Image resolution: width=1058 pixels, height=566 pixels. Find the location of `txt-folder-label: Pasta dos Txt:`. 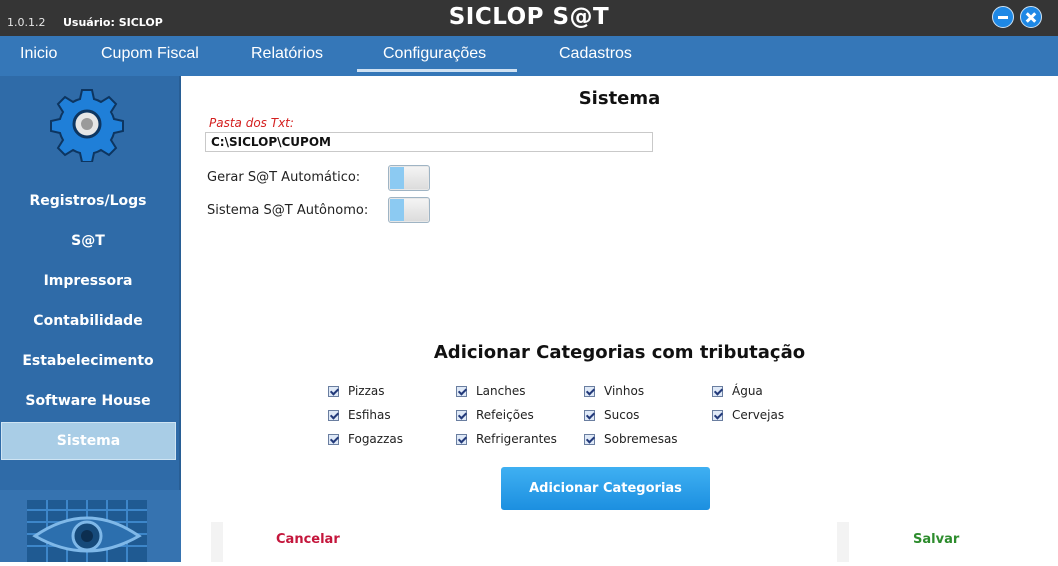

txt-folder-label: Pasta dos Txt: is located at coordinates (251, 123).